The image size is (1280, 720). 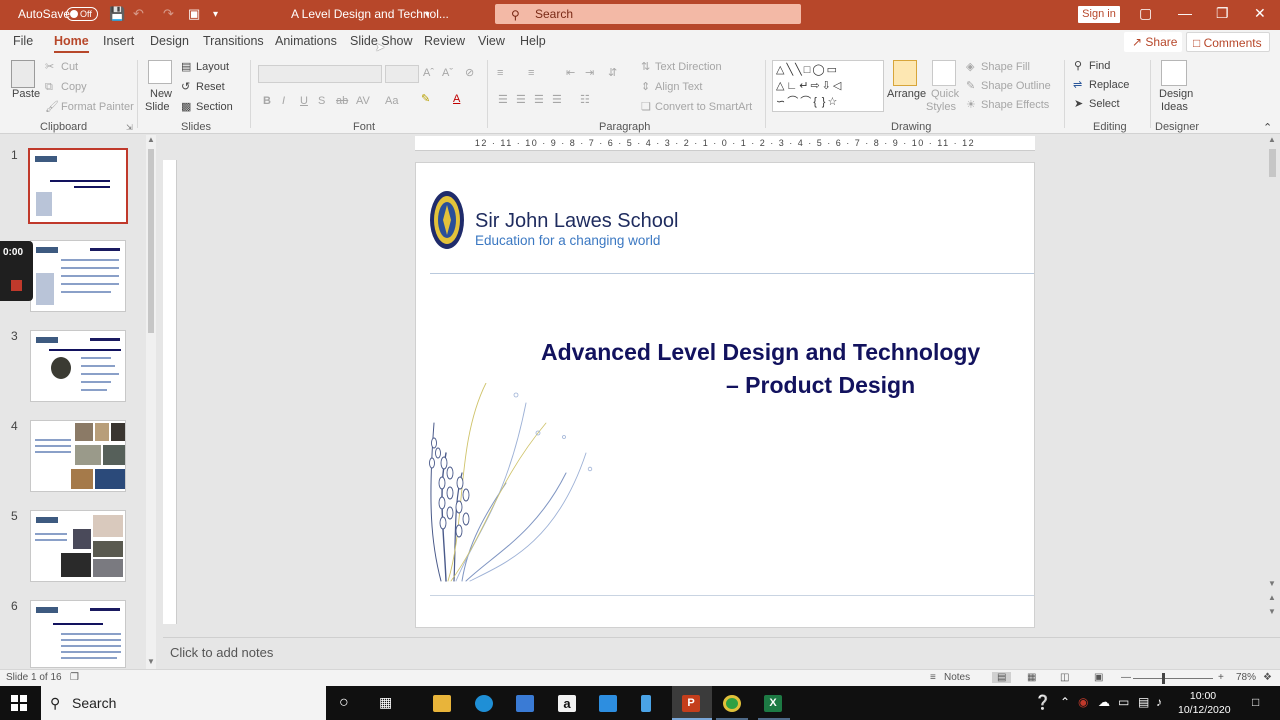 I want to click on help-icon: ❔, so click(x=1042, y=702).